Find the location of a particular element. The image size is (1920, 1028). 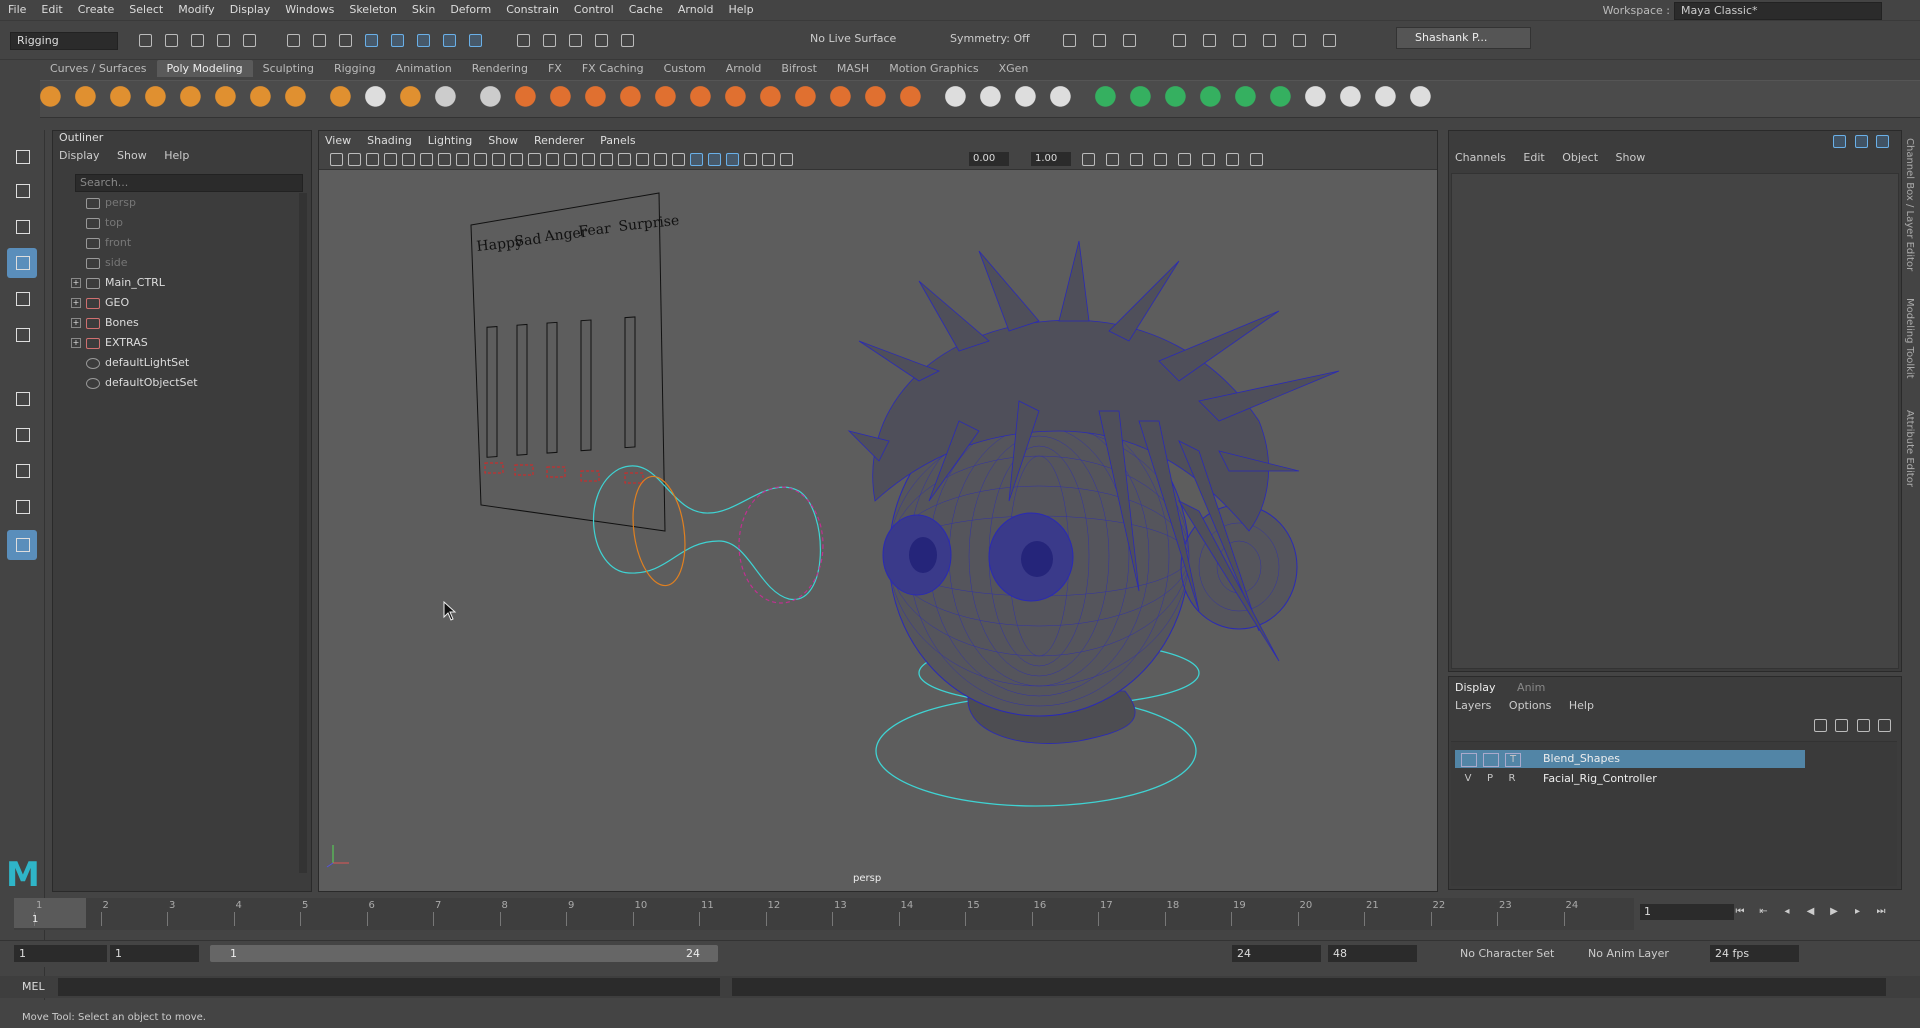

shelf-tab-bifrost: Bifrost is located at coordinates (799, 68).